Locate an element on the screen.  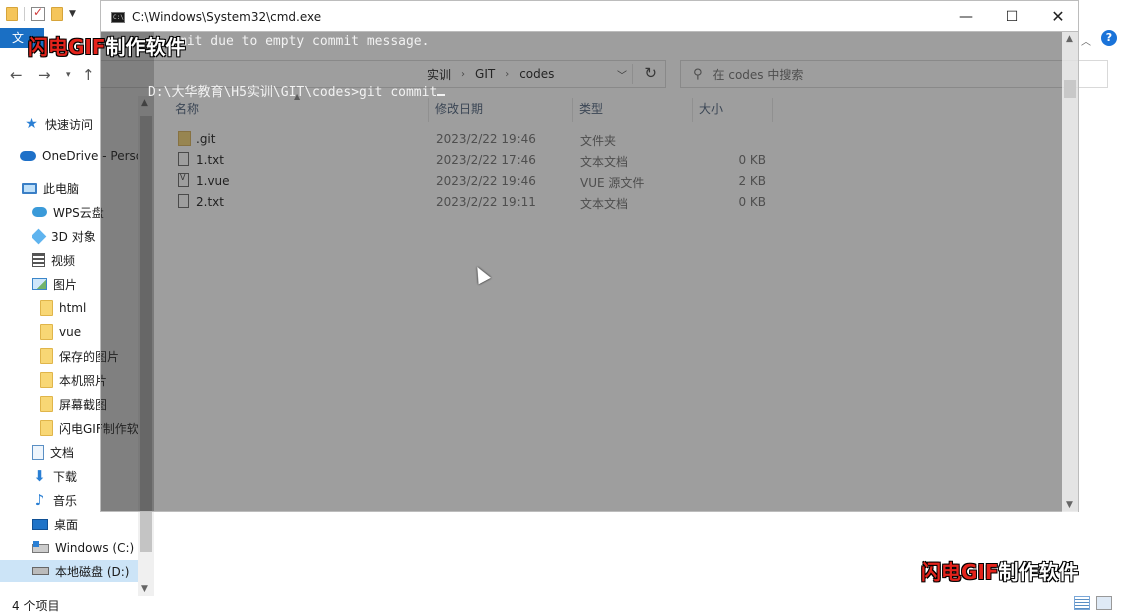
toolbar-divider is located at coordinates (24, 14).